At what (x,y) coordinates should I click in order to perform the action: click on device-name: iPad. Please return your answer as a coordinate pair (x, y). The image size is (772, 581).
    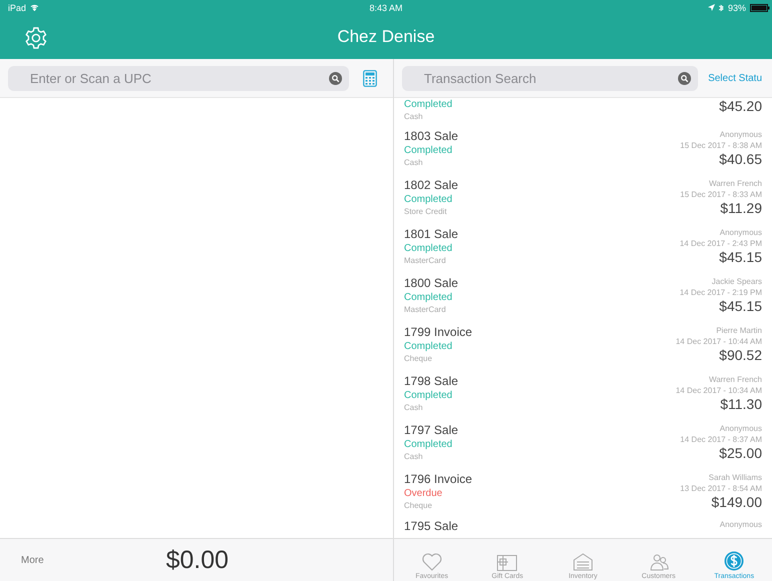
    Looking at the image, I should click on (17, 7).